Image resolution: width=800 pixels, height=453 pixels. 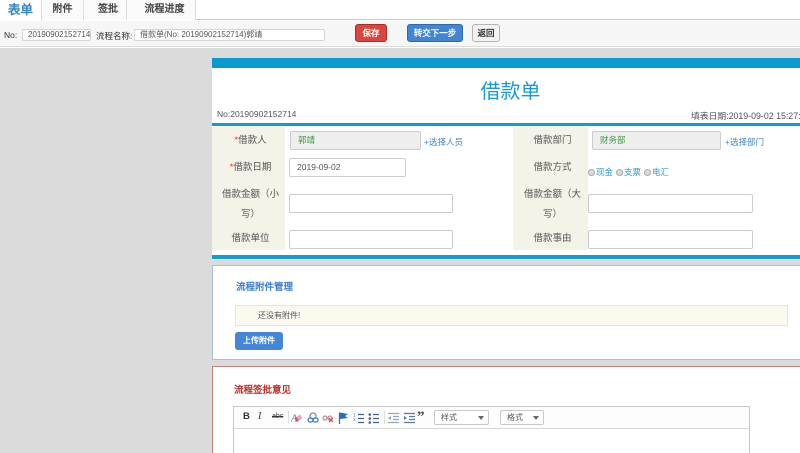 I want to click on svg-text: 2, so click(x=354, y=419).